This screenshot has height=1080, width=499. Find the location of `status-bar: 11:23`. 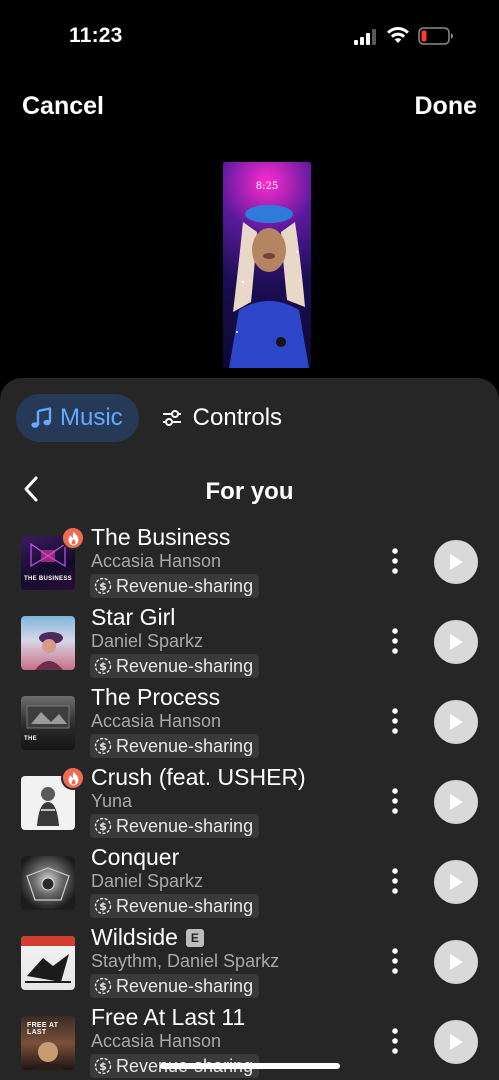

status-bar: 11:23 is located at coordinates (249, 35).